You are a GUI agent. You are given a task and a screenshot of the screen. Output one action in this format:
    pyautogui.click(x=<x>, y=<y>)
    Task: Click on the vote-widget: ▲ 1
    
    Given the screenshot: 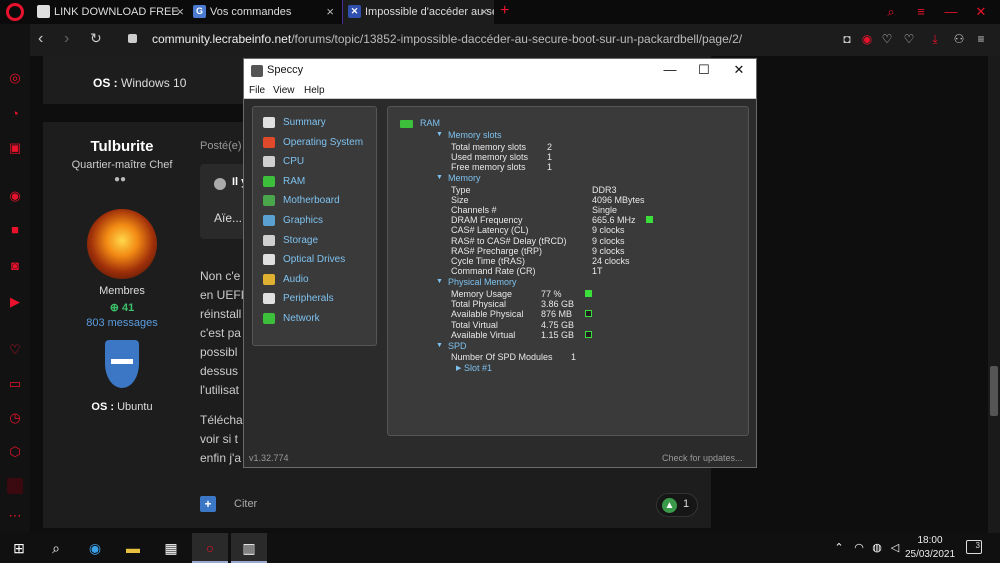 What is the action you would take?
    pyautogui.click(x=677, y=505)
    